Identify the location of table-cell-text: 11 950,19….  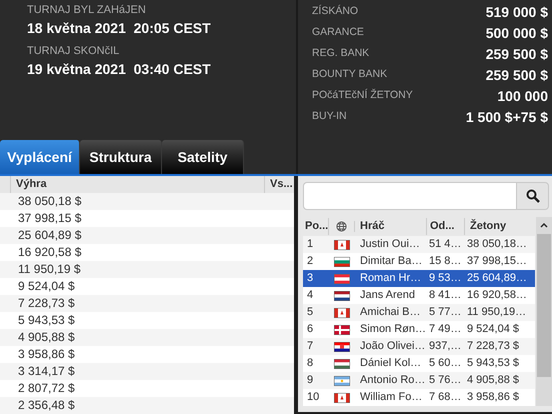
(496, 312).